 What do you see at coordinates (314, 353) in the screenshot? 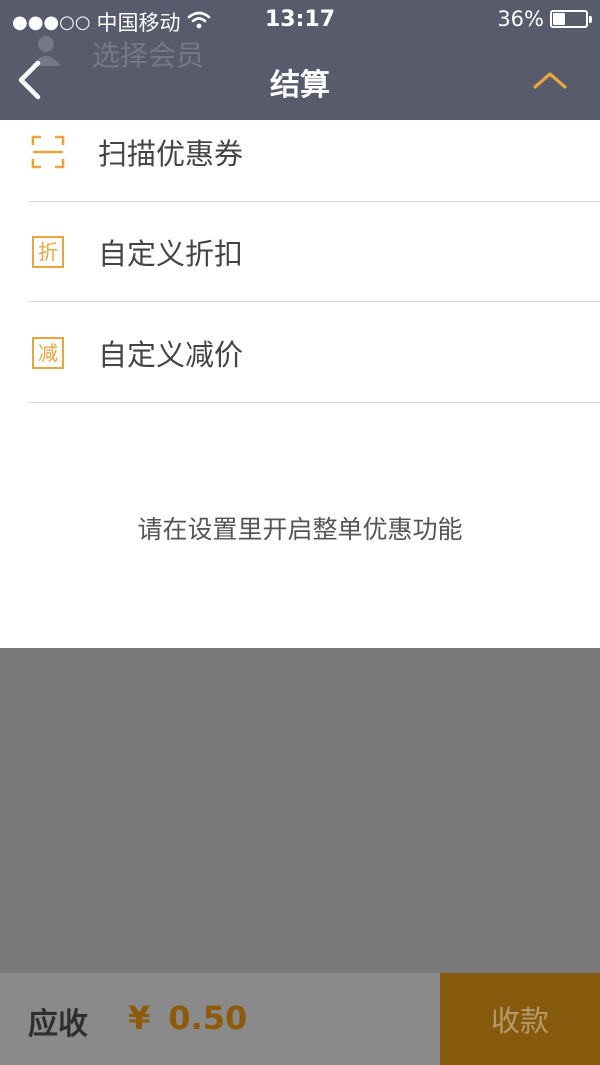
I see `menu-item-custom-price-reduction: 减 自定义减价` at bounding box center [314, 353].